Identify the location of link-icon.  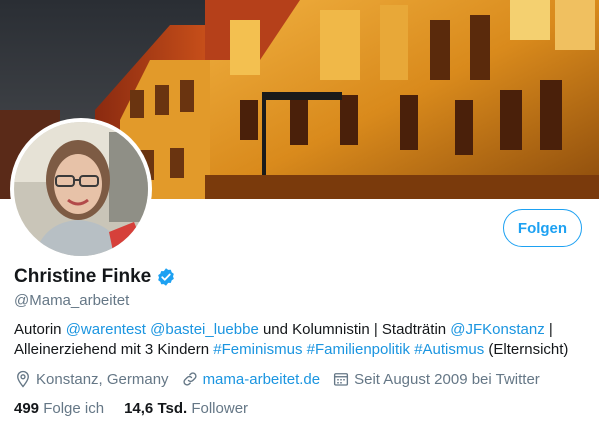
(190, 379).